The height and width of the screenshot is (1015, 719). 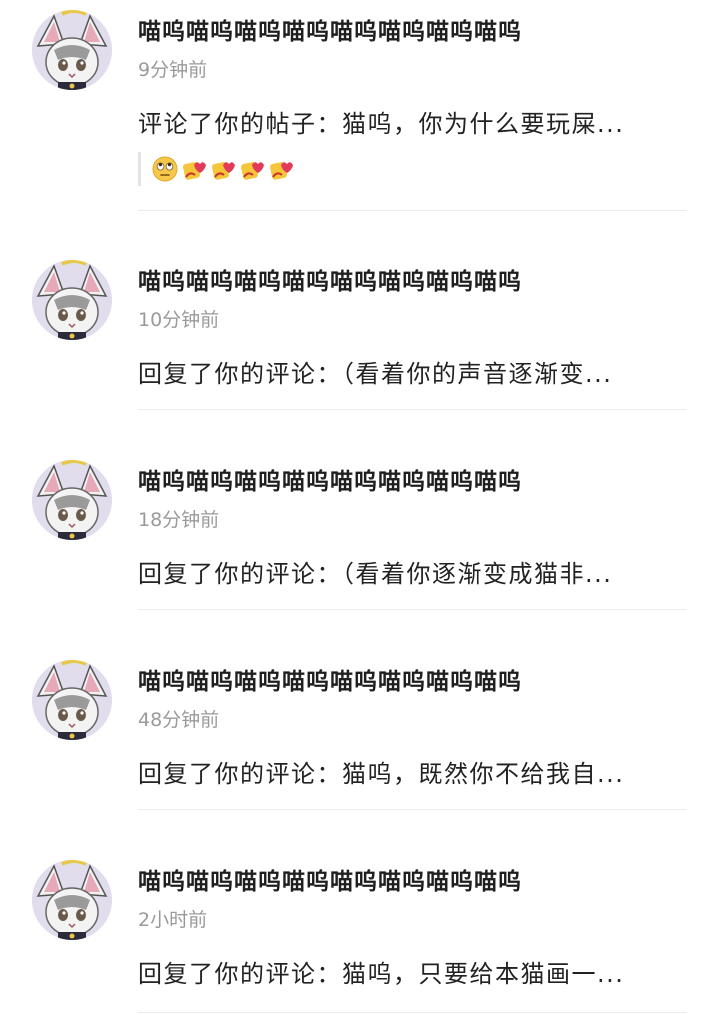 I want to click on eye-roll-emoji-icon, so click(x=165, y=169).